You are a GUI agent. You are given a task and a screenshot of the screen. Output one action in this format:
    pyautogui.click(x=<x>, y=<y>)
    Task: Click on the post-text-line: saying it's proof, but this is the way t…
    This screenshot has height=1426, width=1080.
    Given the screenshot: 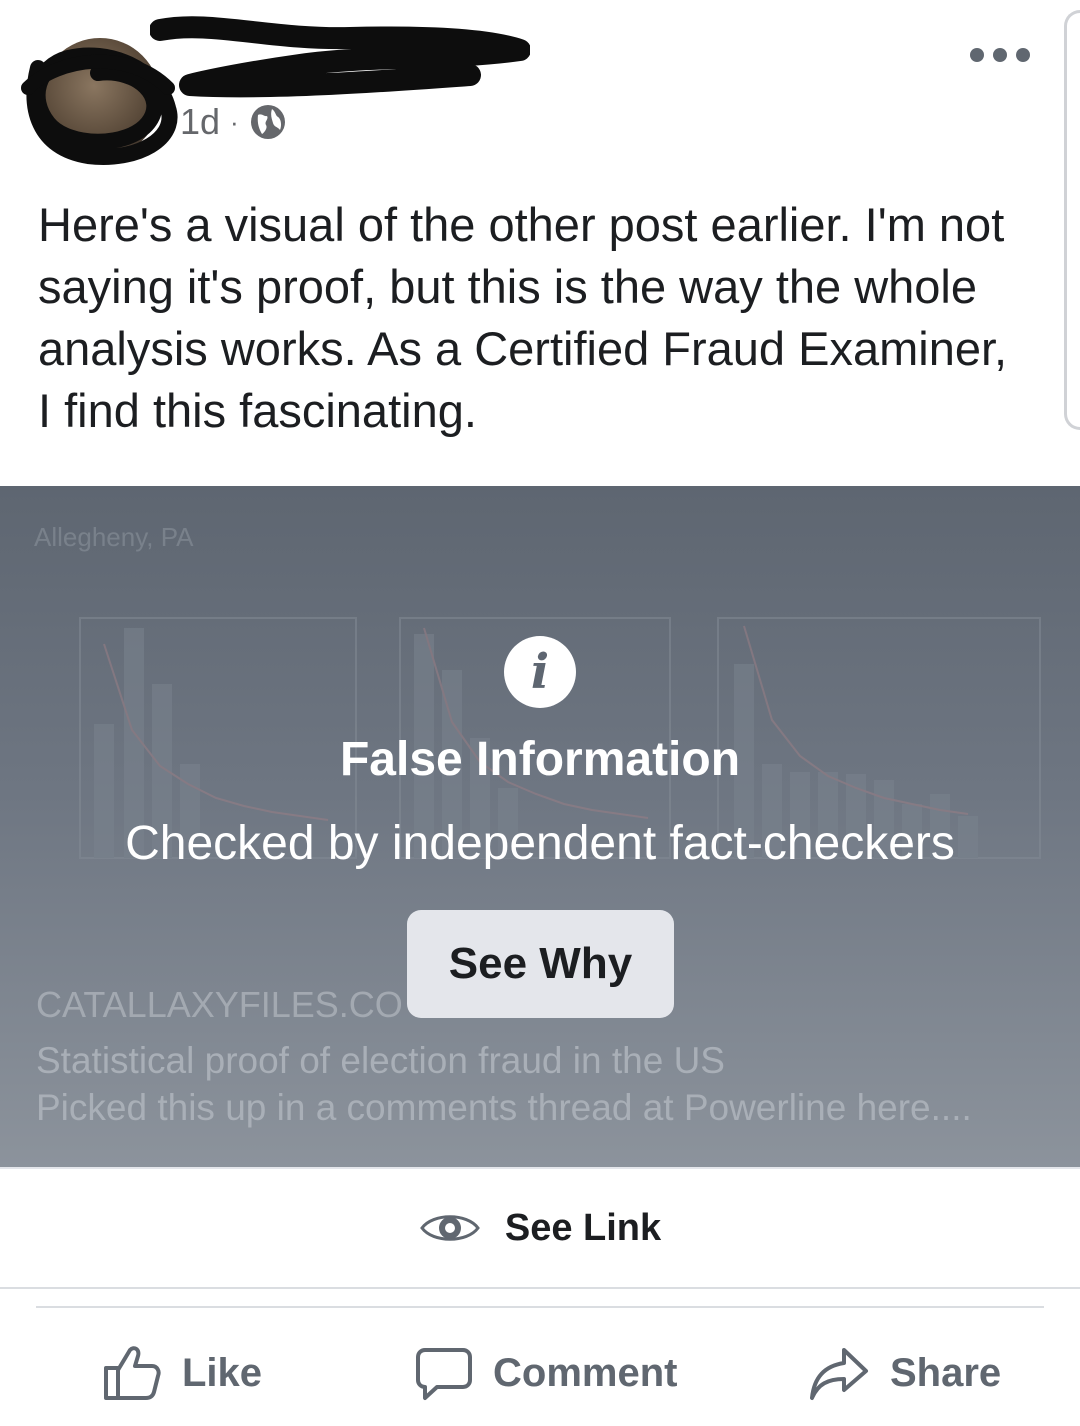 What is the action you would take?
    pyautogui.click(x=508, y=286)
    